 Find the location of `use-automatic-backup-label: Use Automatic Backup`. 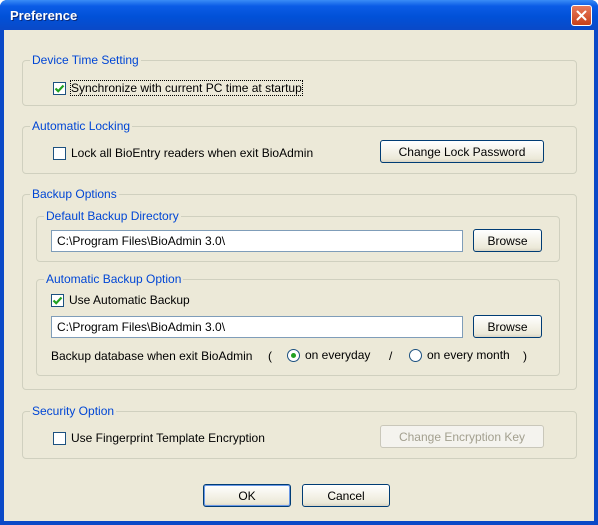

use-automatic-backup-label: Use Automatic Backup is located at coordinates (129, 300).